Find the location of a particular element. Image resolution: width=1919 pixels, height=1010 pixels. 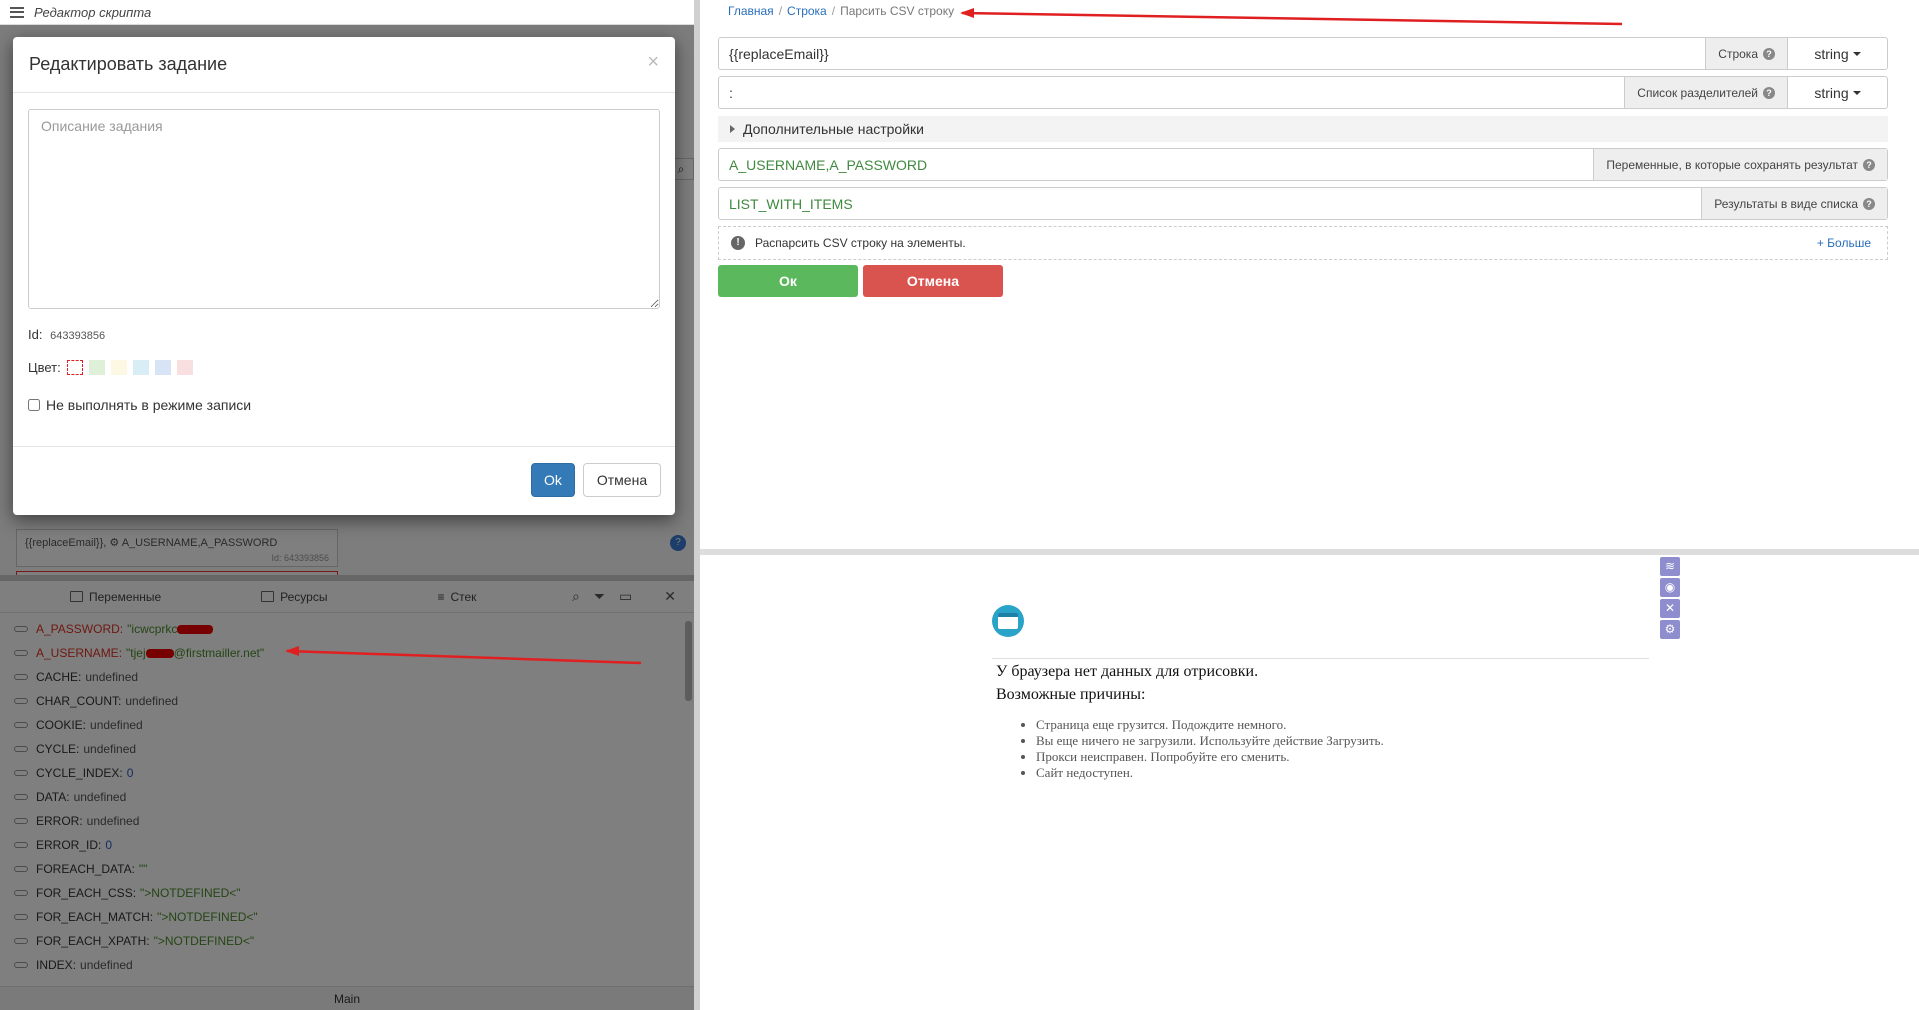

record-icon: ◉ is located at coordinates (1670, 587).